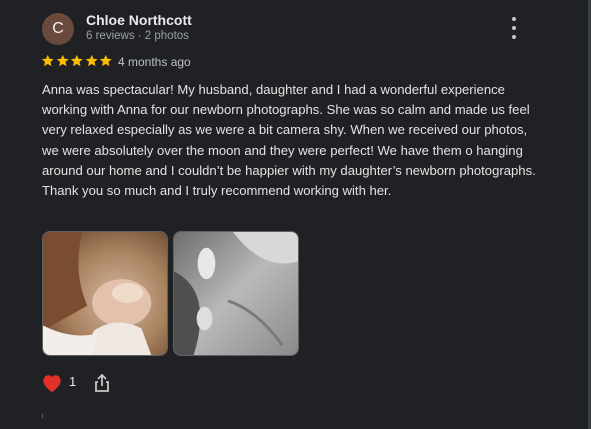 Image resolution: width=591 pixels, height=429 pixels. What do you see at coordinates (137, 36) in the screenshot?
I see `reviewer-meta: 6 reviews · 2 photos` at bounding box center [137, 36].